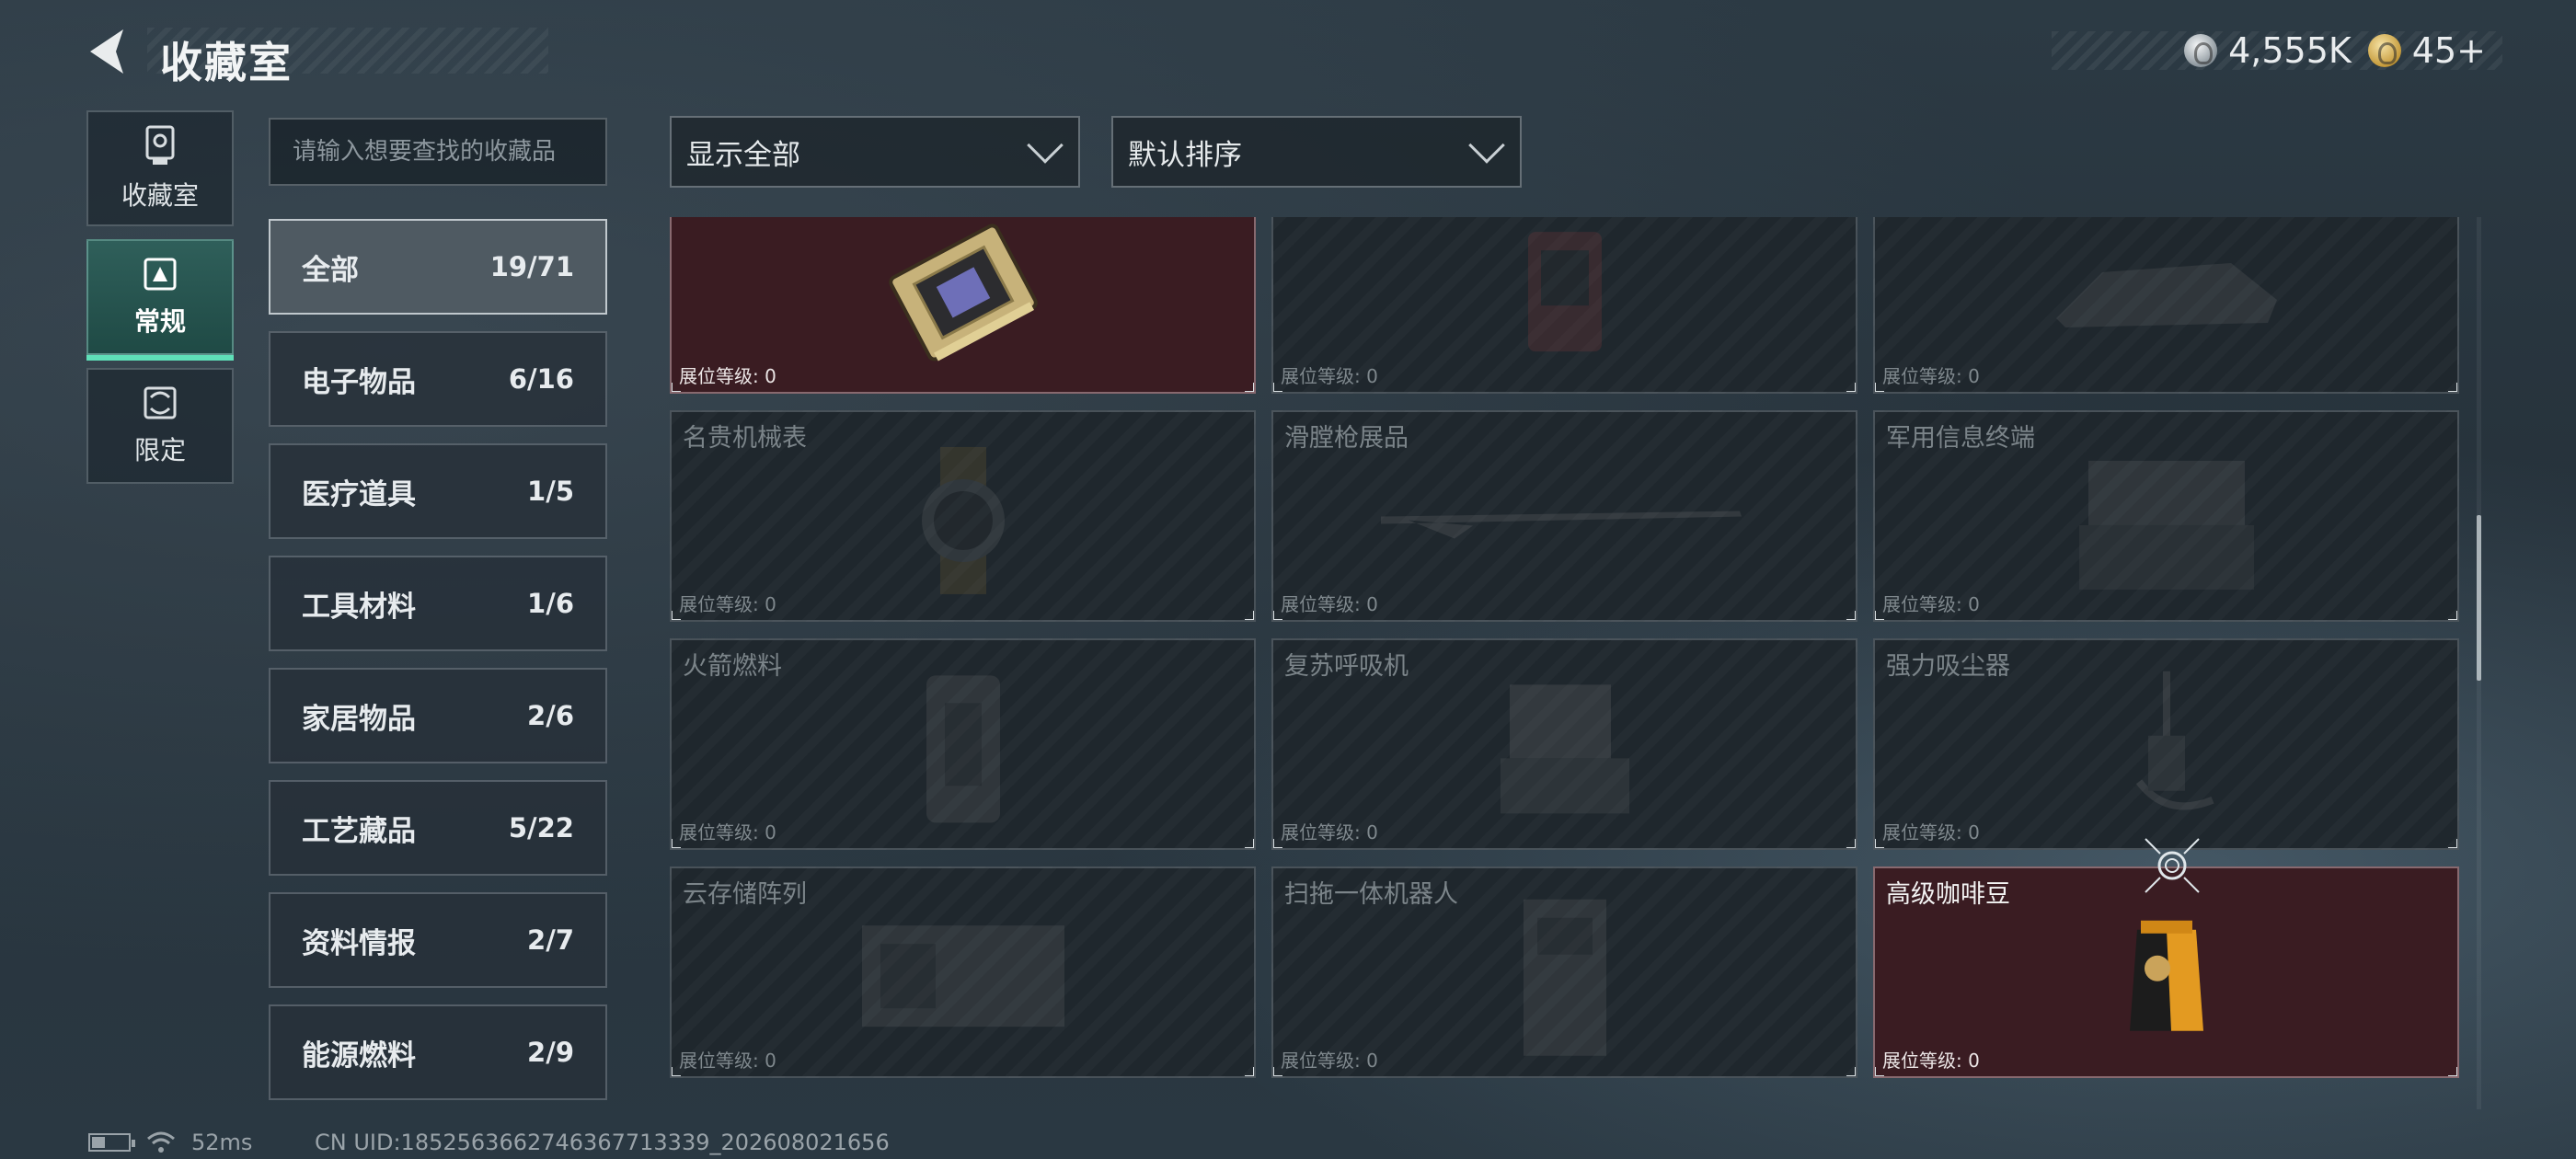  Describe the element at coordinates (359, 1056) in the screenshot. I see `category-label: 能源燃料` at that location.